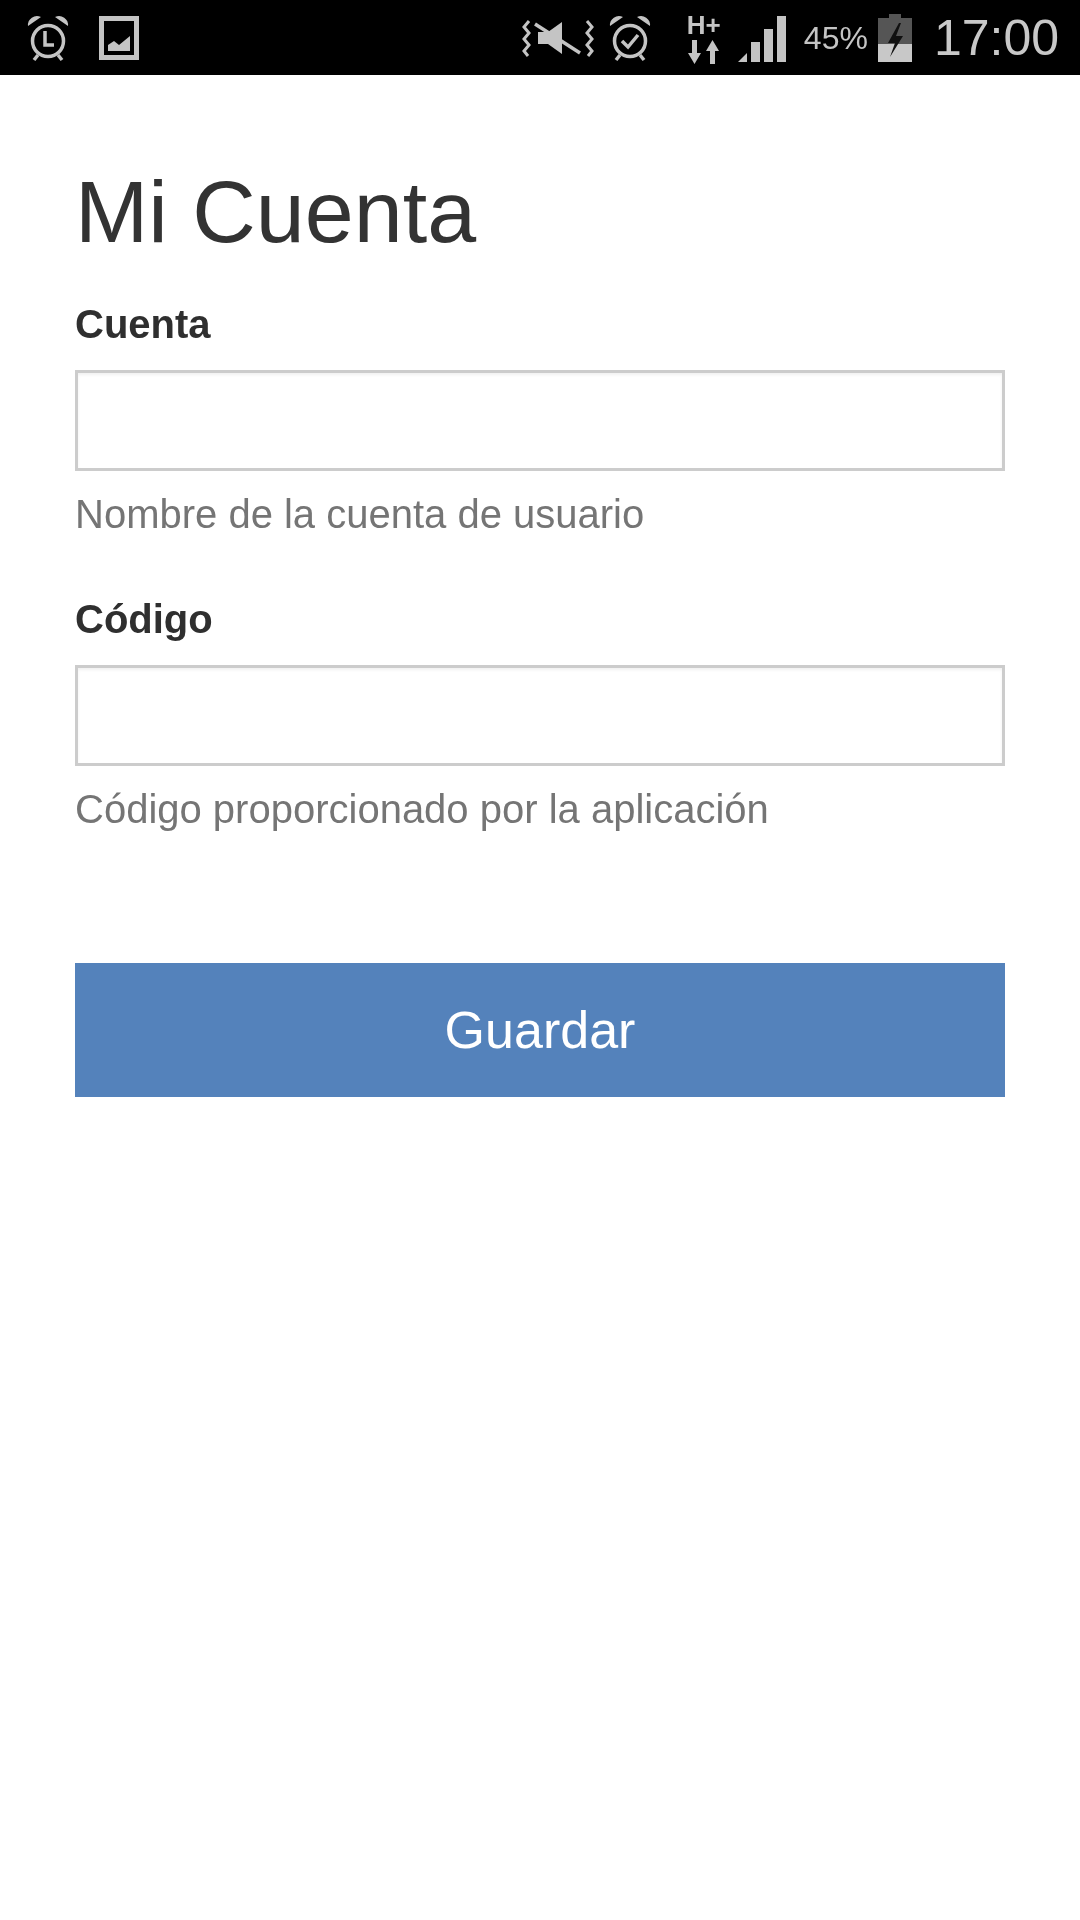 The width and height of the screenshot is (1080, 1920). What do you see at coordinates (422, 809) in the screenshot?
I see `helper-text: Código proporcionado por la aplicación` at bounding box center [422, 809].